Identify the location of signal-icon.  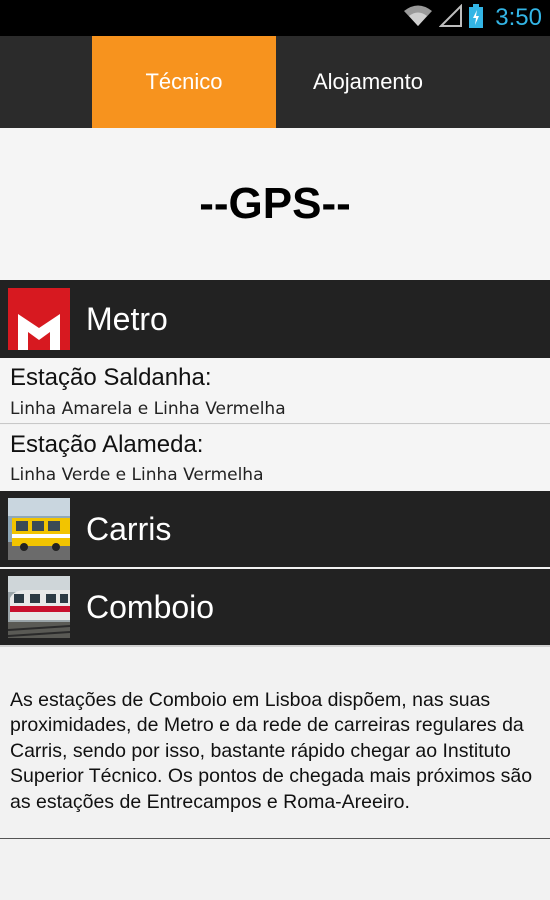
(450, 17).